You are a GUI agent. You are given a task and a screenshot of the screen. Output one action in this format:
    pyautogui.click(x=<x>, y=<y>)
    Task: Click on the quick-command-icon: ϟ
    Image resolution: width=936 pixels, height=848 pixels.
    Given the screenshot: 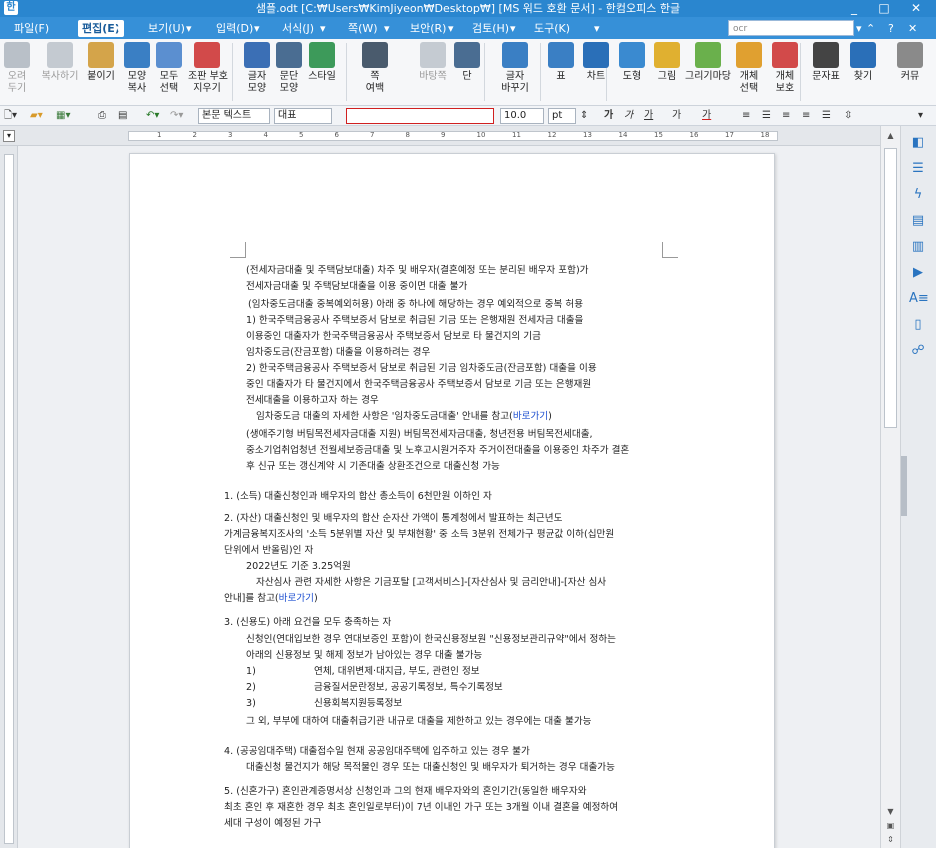 What is the action you would take?
    pyautogui.click(x=918, y=195)
    